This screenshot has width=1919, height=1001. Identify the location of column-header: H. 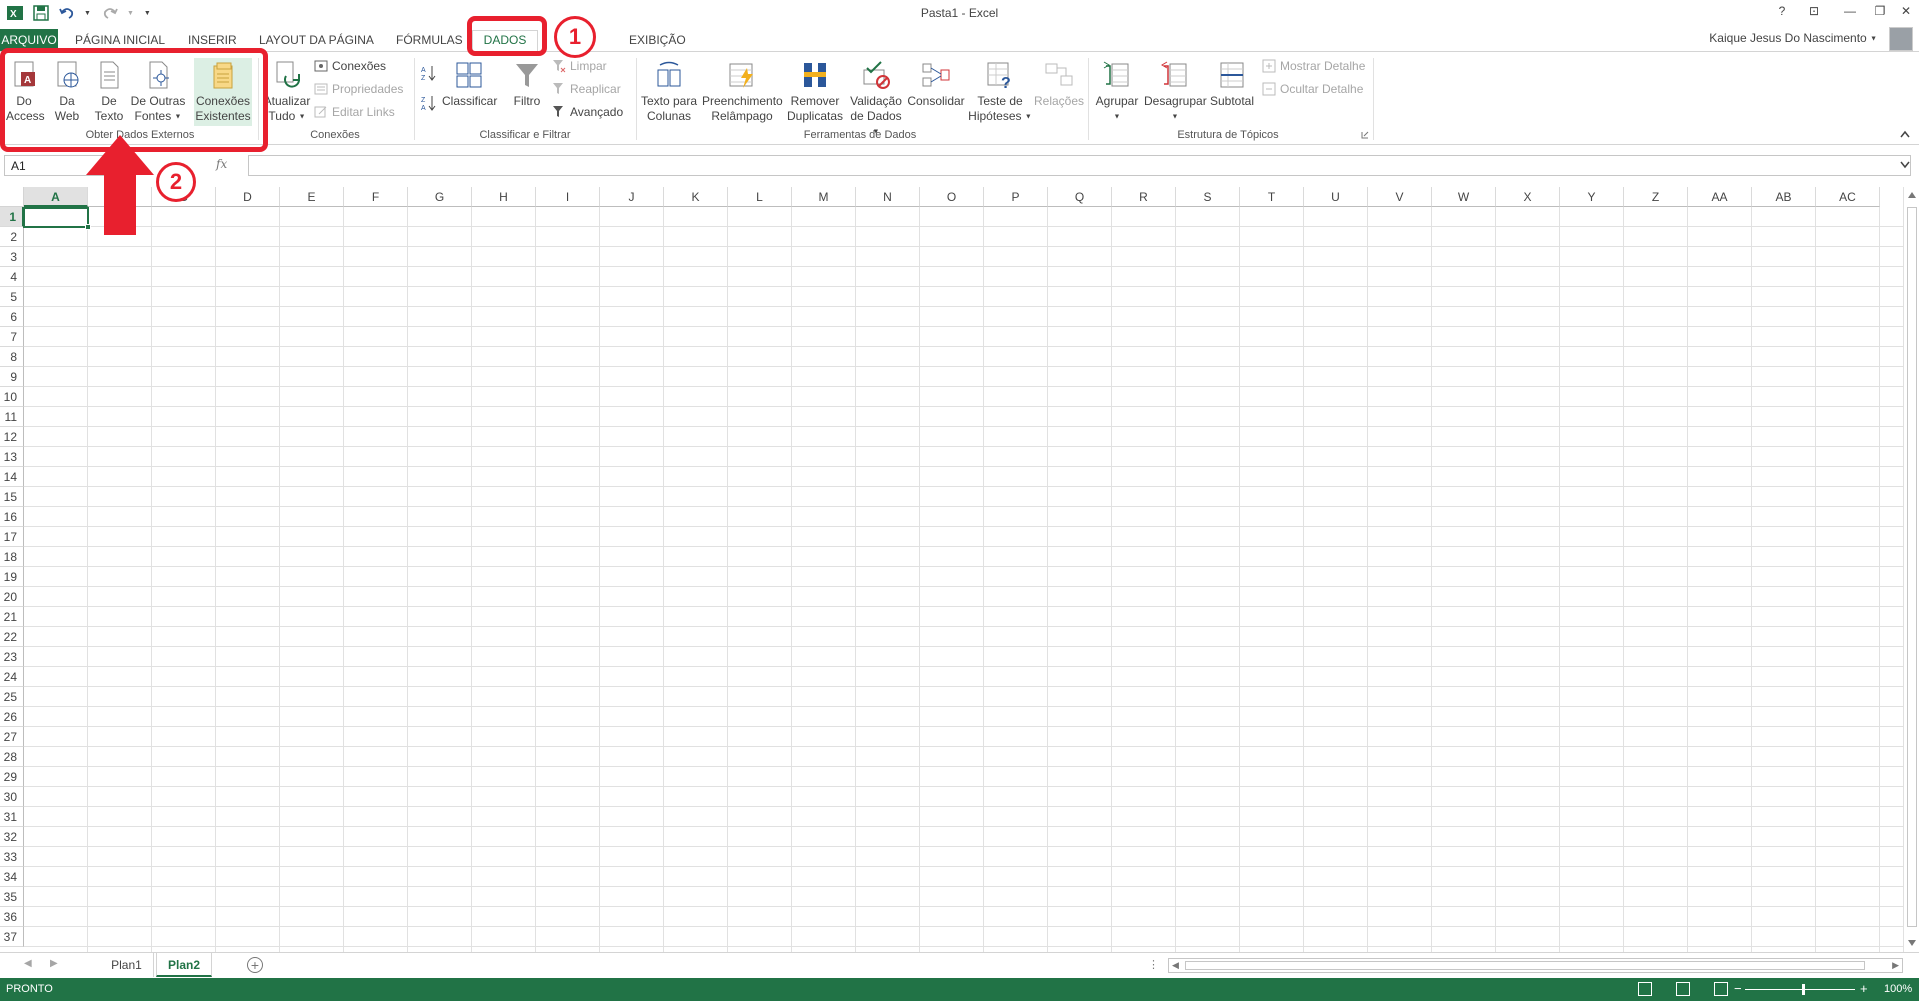
(504, 197).